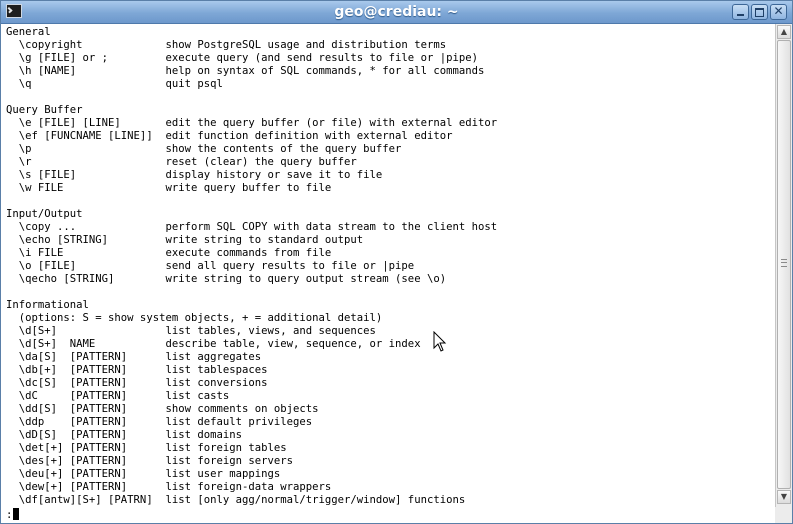  I want to click on terminal-line: \ddp [PATTERN] list default privileges, so click(159, 422).